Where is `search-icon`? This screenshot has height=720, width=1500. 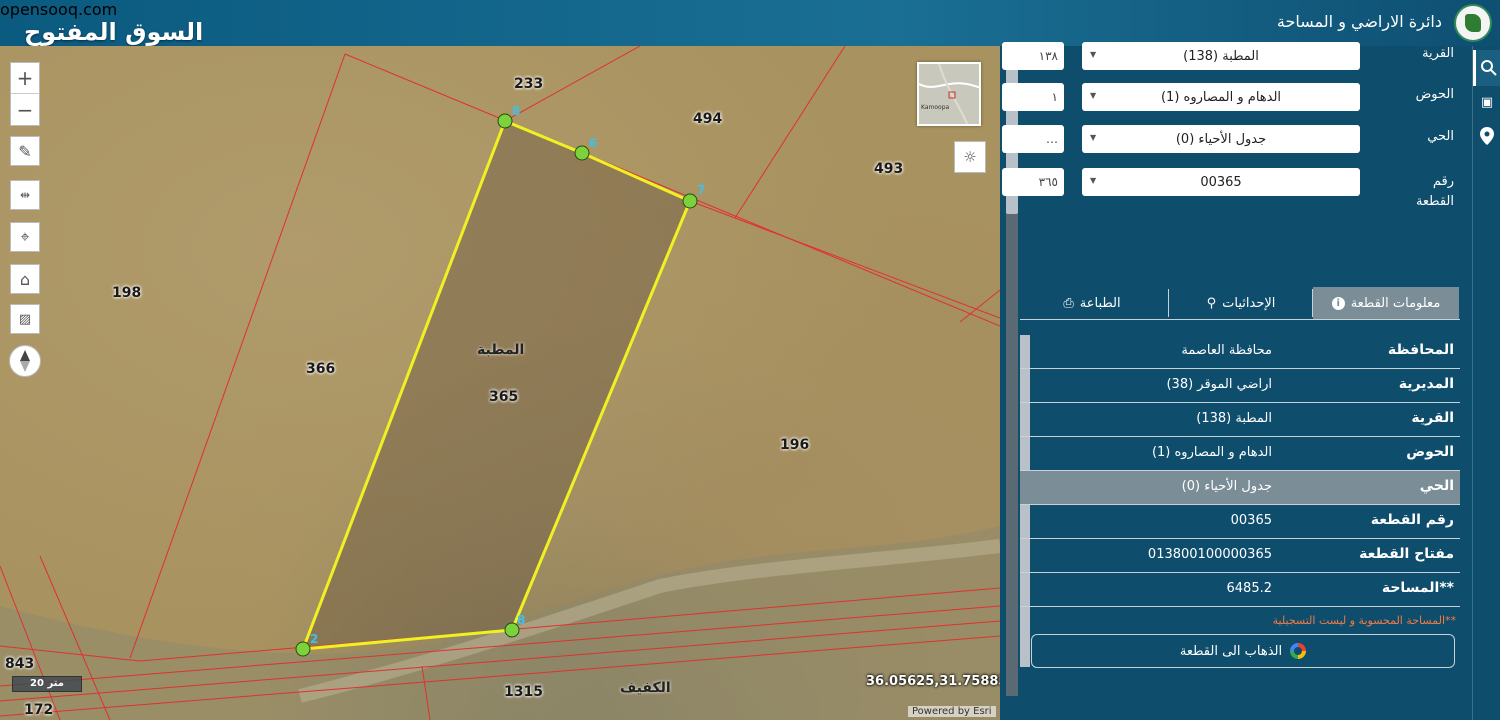
search-icon is located at coordinates (1488, 68).